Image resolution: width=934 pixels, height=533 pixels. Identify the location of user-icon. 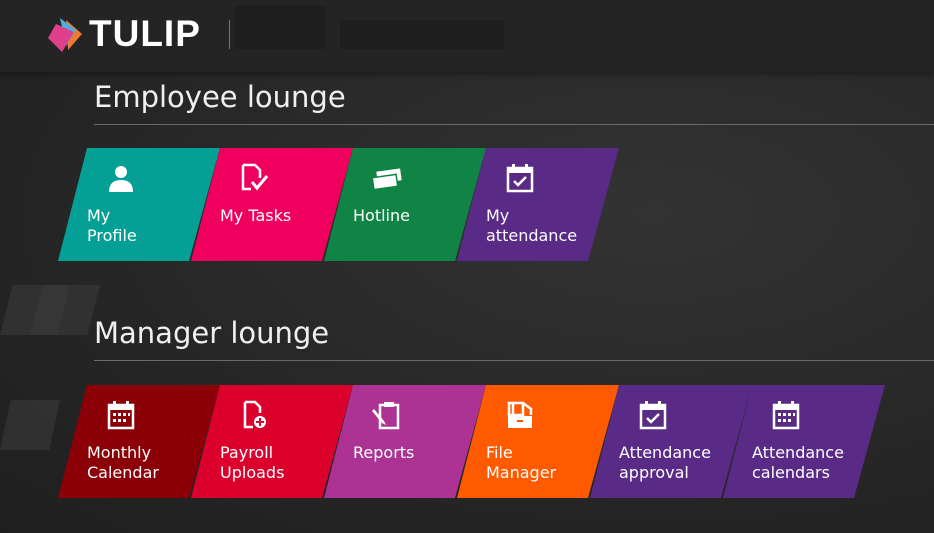
(121, 178).